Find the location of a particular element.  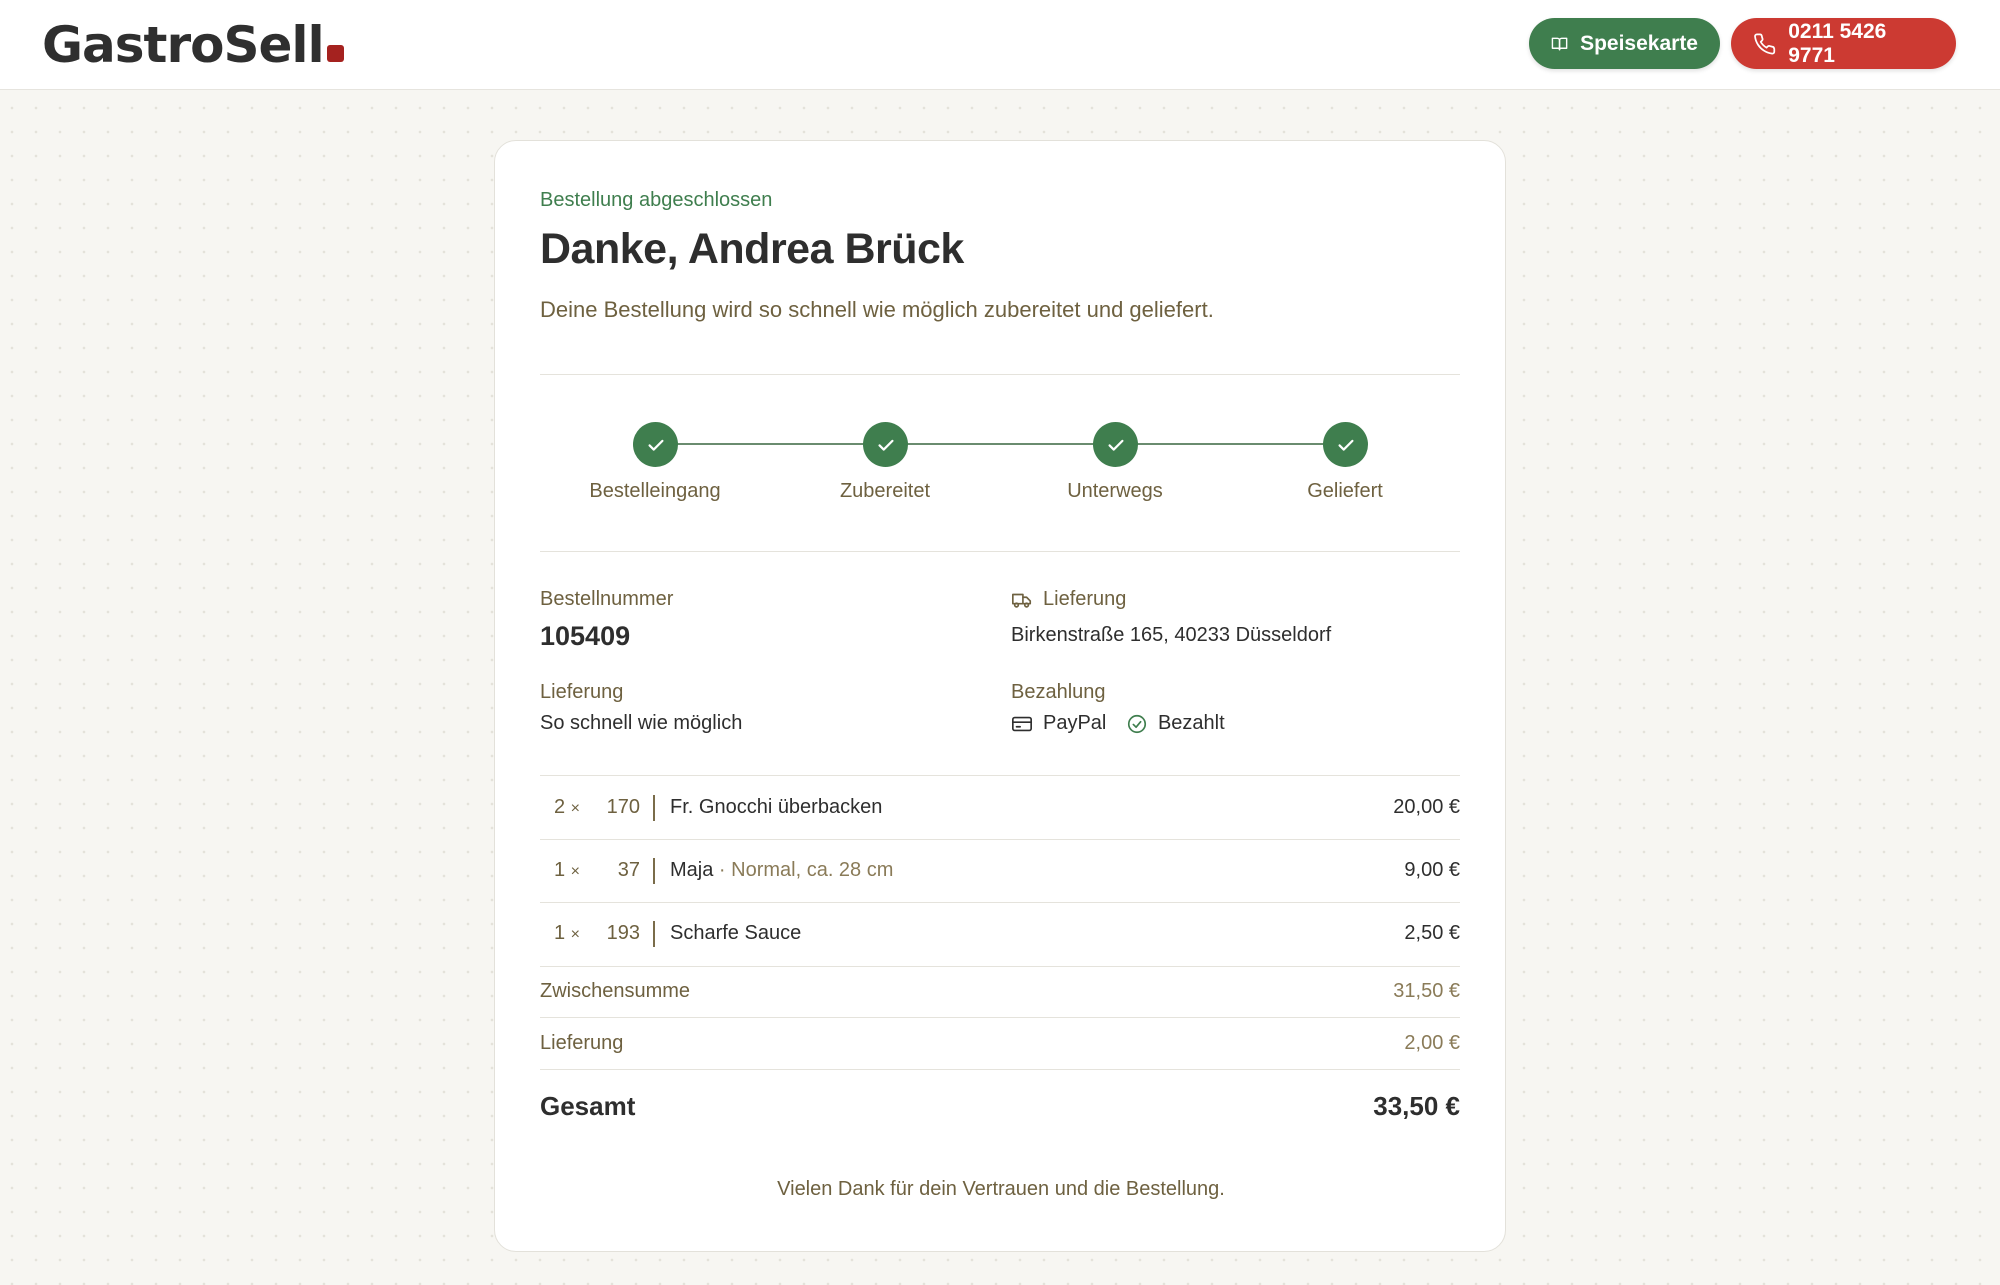

delivery-fee-value: 2,00 € is located at coordinates (1432, 1043).